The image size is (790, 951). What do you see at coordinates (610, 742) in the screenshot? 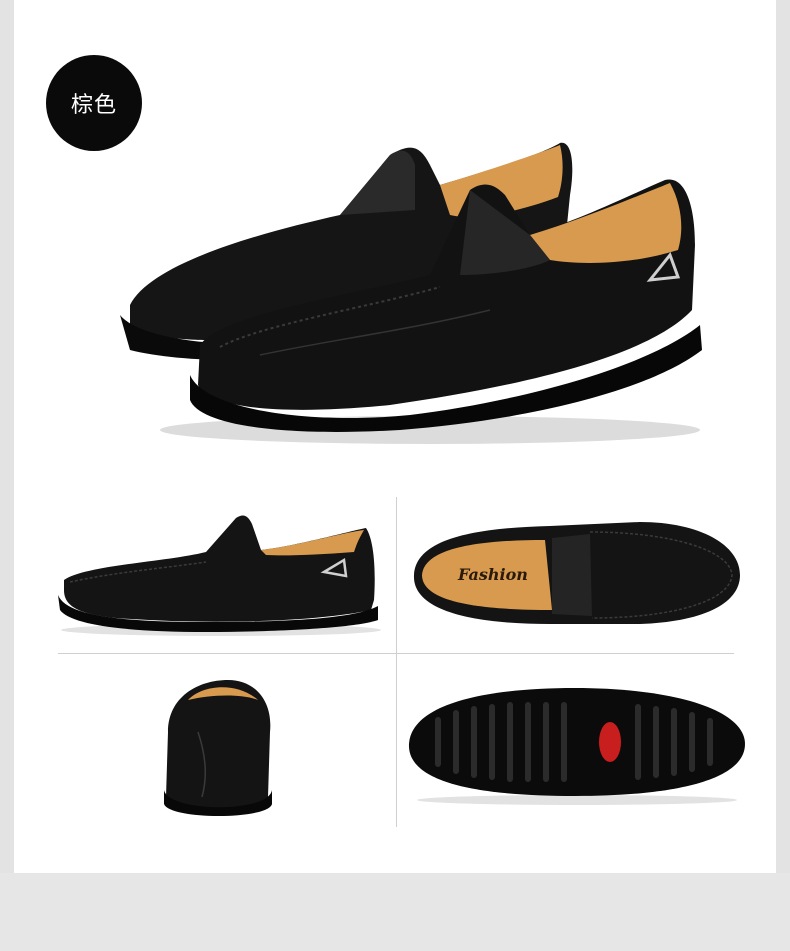
I see `sole-red-mark` at bounding box center [610, 742].